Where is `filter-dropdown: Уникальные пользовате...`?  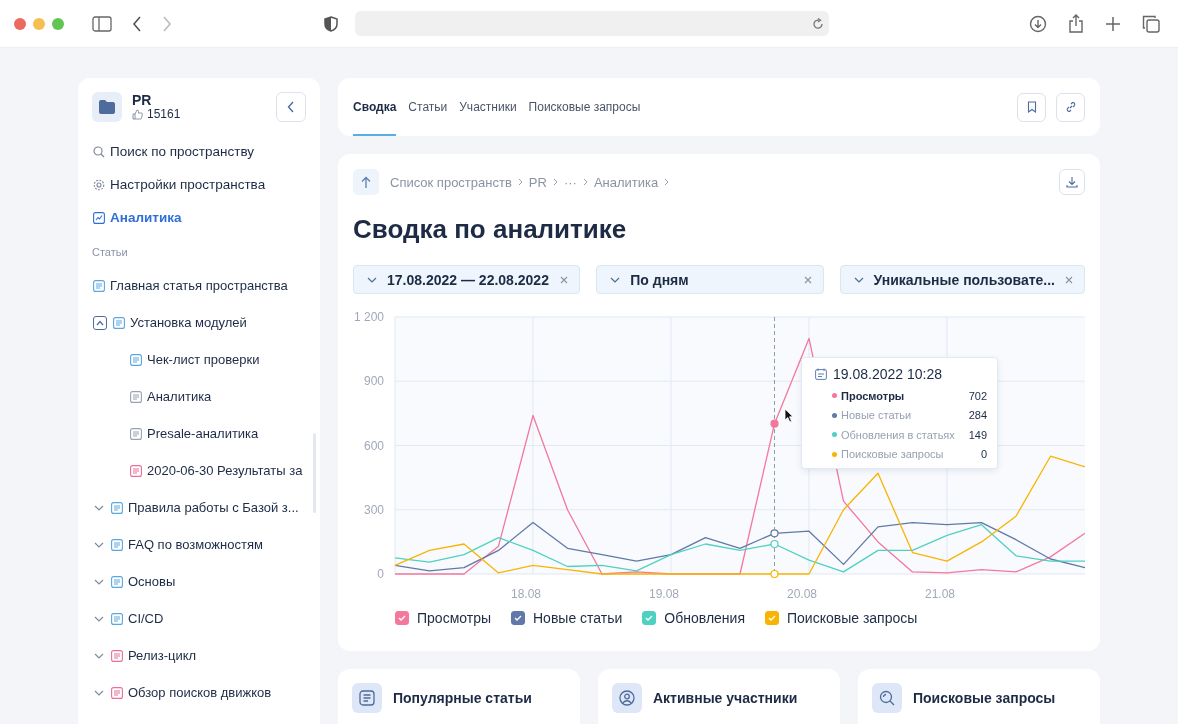
filter-dropdown: Уникальные пользовате... is located at coordinates (962, 279).